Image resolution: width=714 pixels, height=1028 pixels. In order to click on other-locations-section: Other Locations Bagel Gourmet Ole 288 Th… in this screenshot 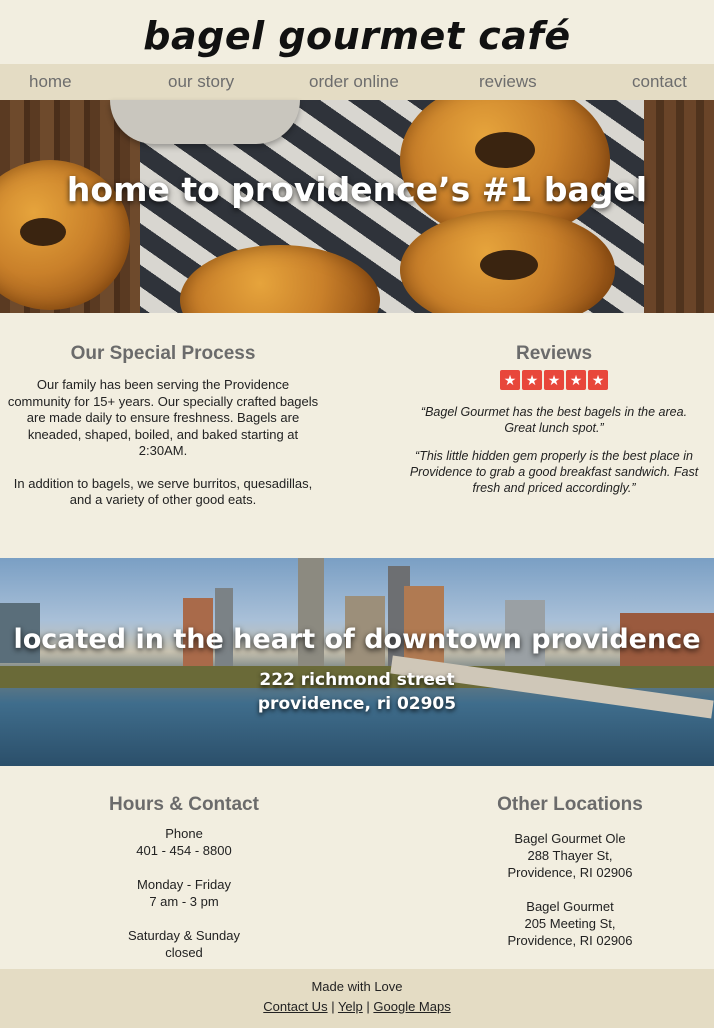, I will do `click(567, 871)`.